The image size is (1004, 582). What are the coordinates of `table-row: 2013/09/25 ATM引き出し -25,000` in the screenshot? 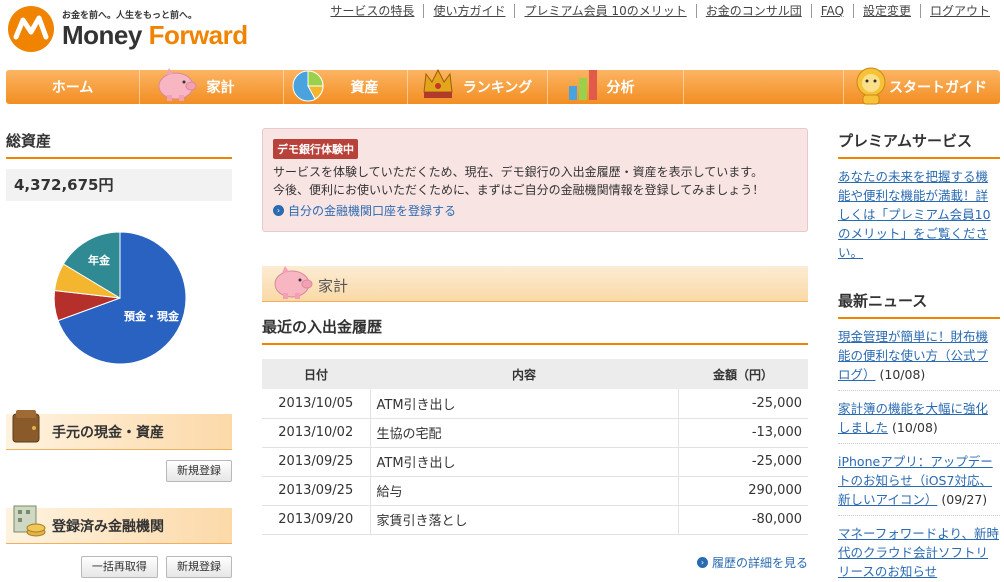 It's located at (535, 462).